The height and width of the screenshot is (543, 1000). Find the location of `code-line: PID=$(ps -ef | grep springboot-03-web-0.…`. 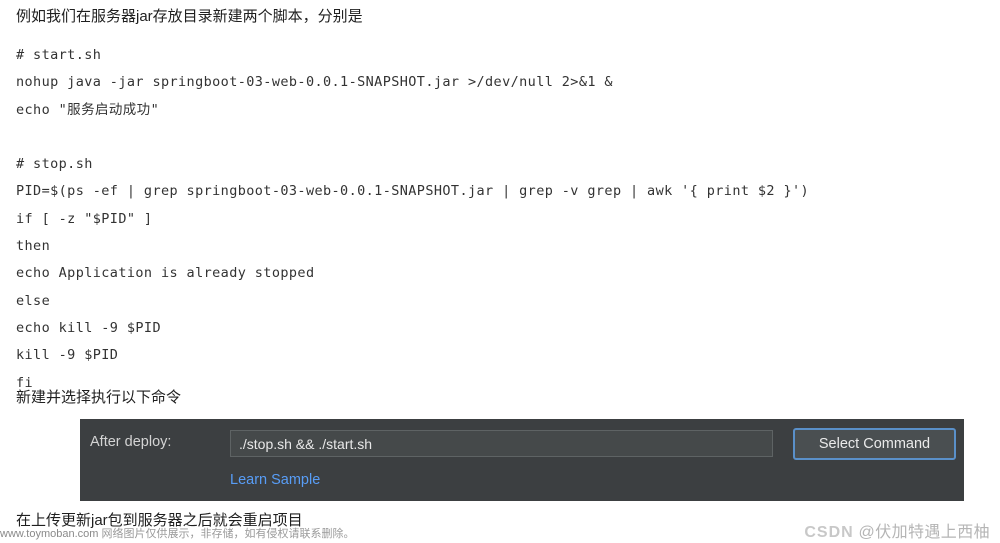

code-line: PID=$(ps -ef | grep springboot-03-web-0.… is located at coordinates (413, 191).